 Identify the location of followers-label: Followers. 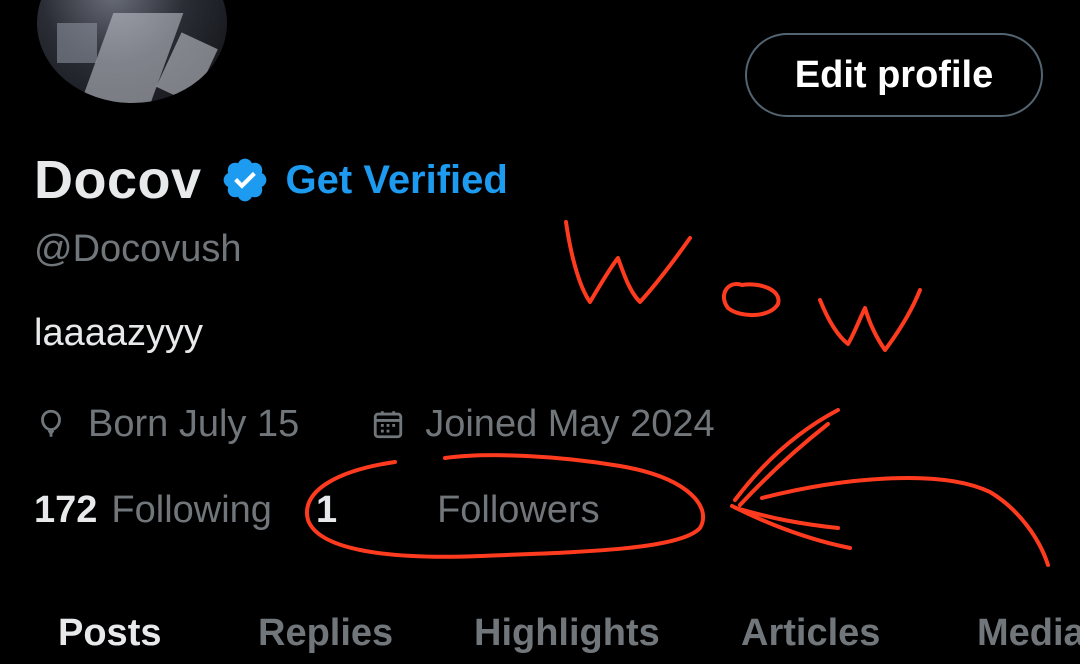
(518, 509).